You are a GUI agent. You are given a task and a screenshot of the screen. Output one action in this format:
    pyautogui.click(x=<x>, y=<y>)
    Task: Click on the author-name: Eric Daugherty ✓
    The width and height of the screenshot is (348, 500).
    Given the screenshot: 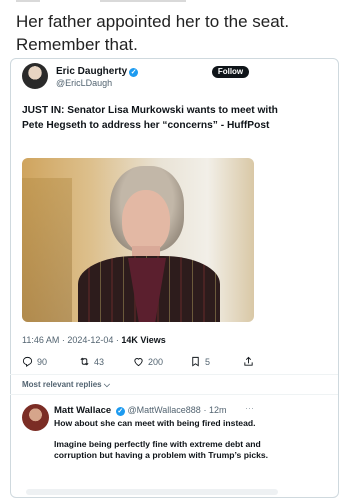 What is the action you would take?
    pyautogui.click(x=97, y=71)
    